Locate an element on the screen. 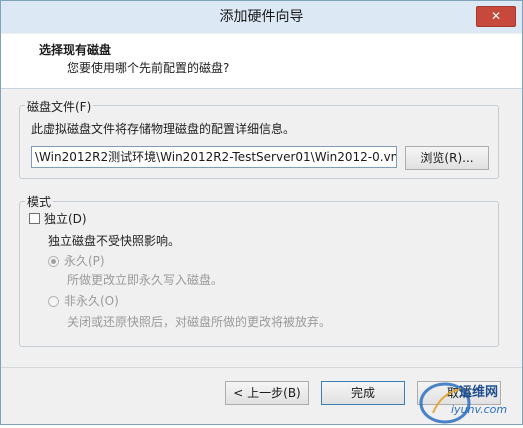 The height and width of the screenshot is (428, 523). back-button: < 上一步(B) is located at coordinates (267, 393).